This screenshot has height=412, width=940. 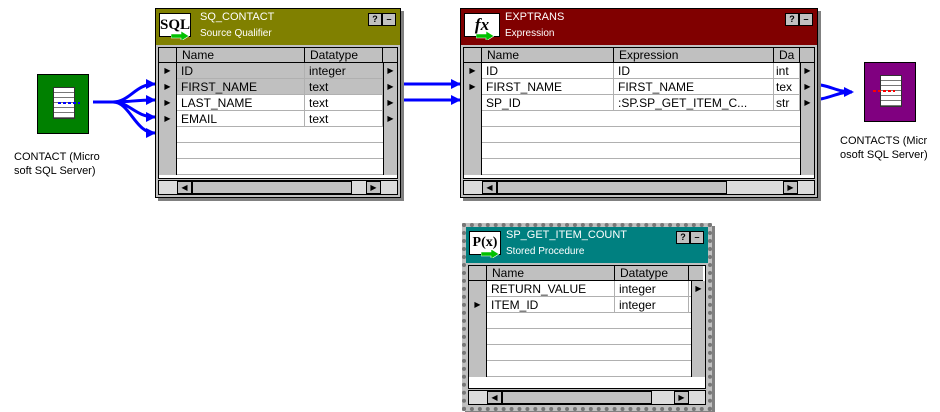 What do you see at coordinates (63, 104) in the screenshot?
I see `source-table-node` at bounding box center [63, 104].